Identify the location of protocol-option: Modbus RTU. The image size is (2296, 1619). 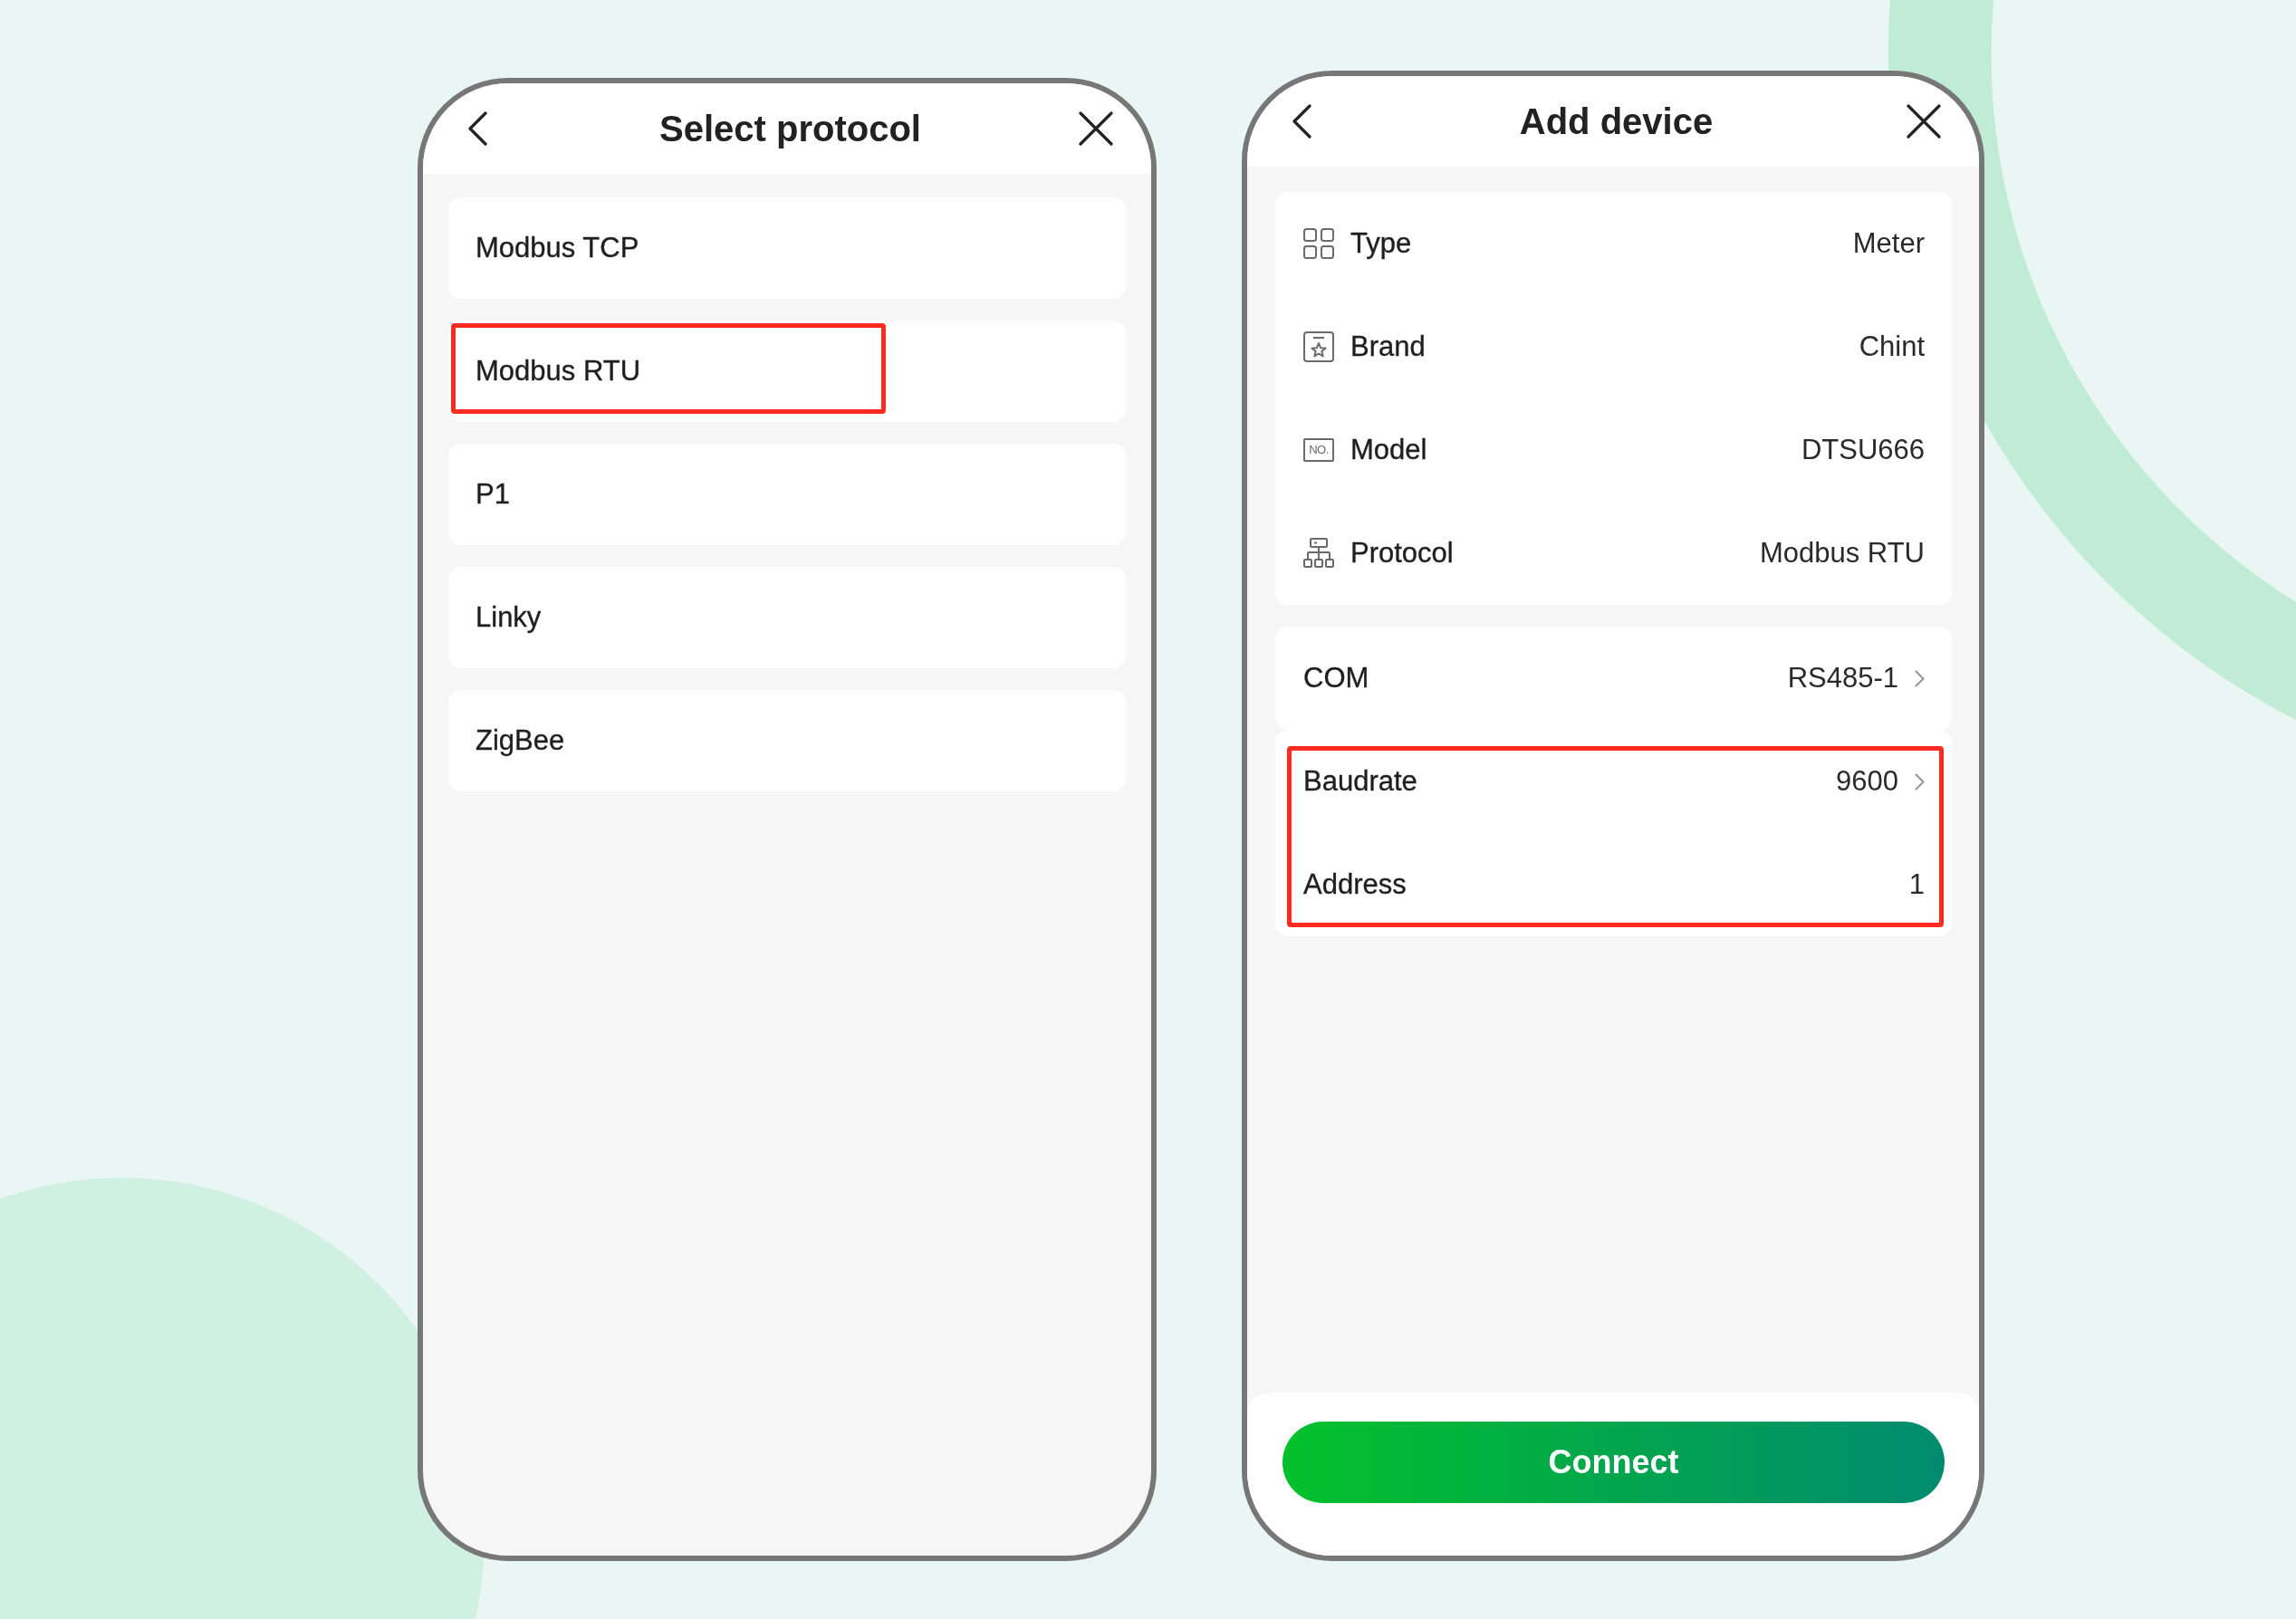
(787, 371).